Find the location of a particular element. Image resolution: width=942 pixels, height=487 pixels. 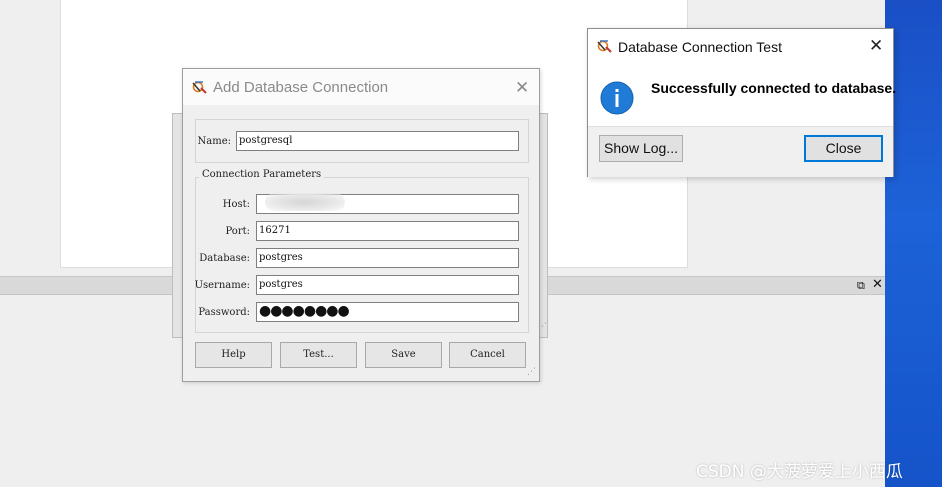

cancel-button: Cancel is located at coordinates (487, 355).